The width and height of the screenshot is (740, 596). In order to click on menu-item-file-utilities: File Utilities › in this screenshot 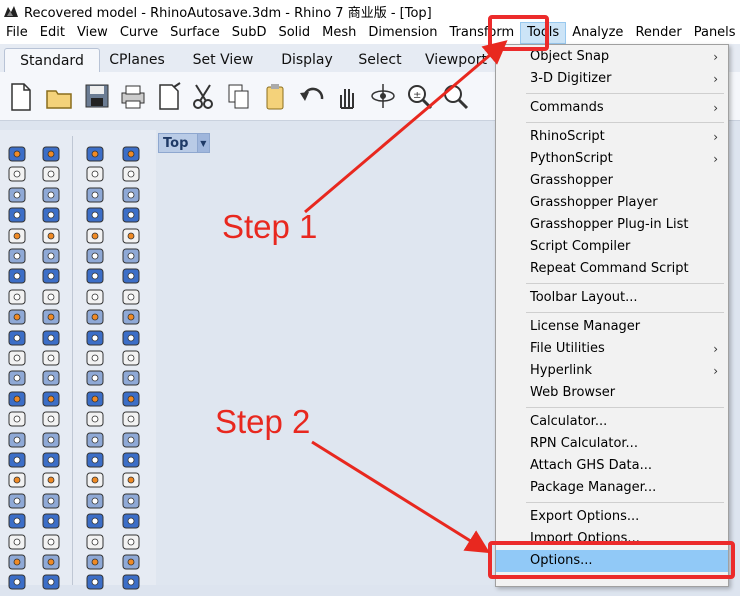, I will do `click(612, 349)`.